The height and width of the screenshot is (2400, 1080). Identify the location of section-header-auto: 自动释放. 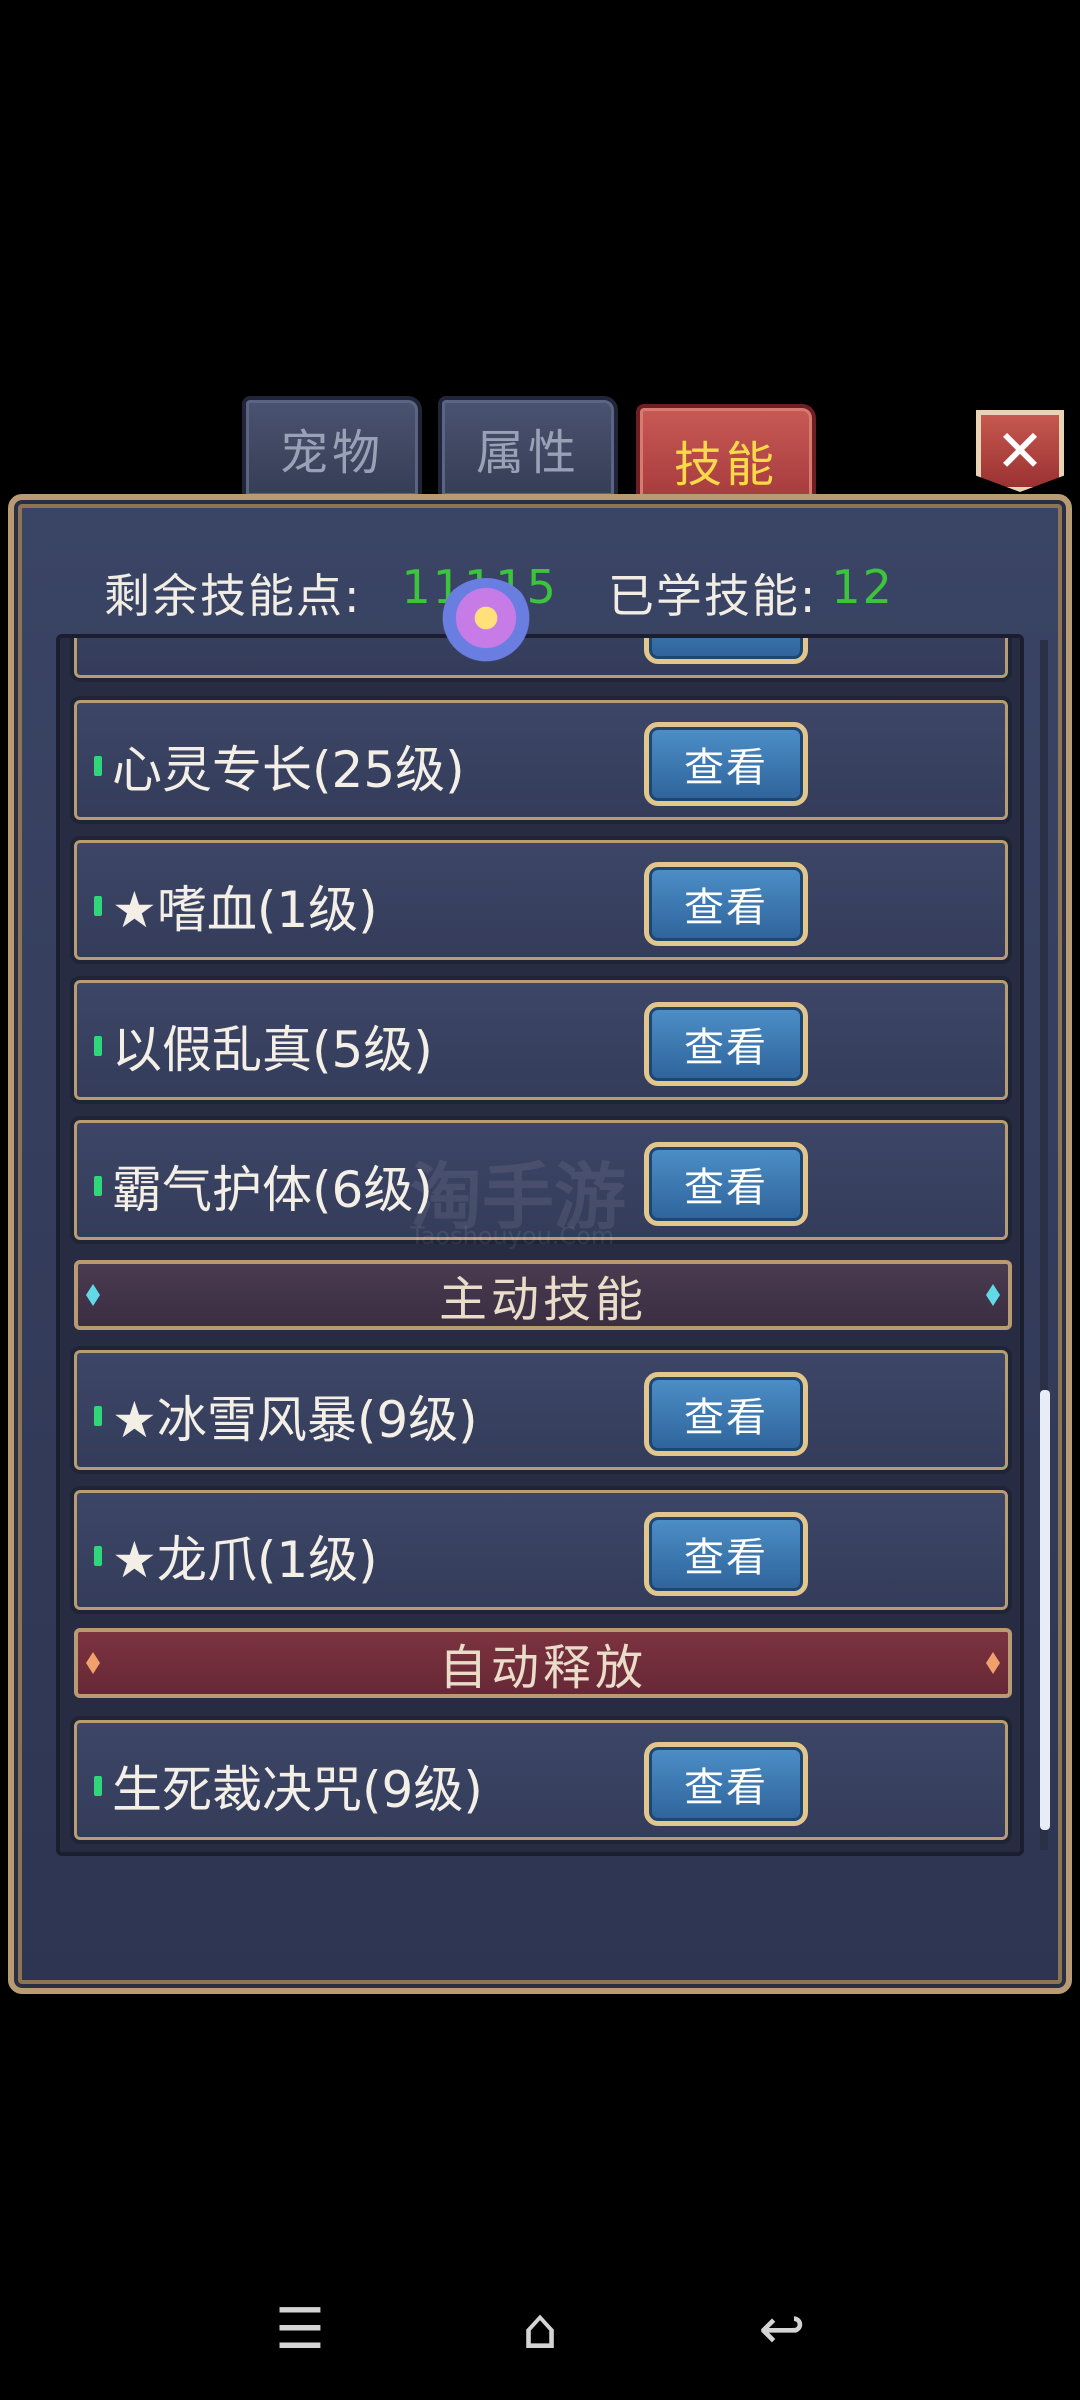
(543, 1663).